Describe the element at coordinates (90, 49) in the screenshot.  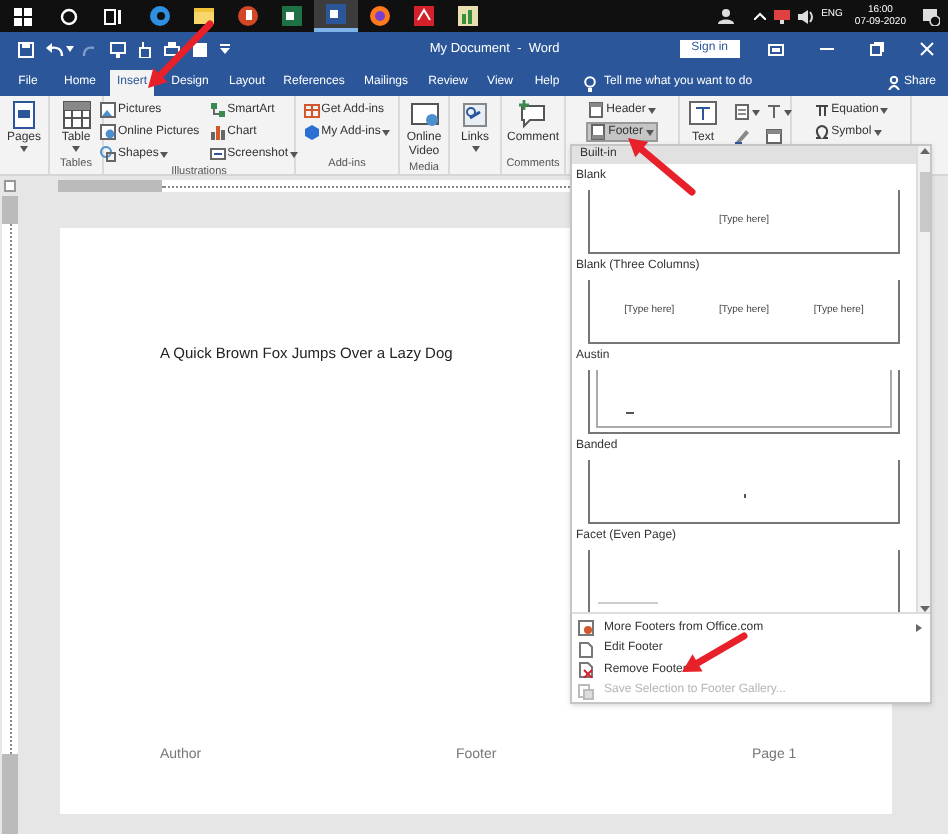
I see `redo-icon` at that location.